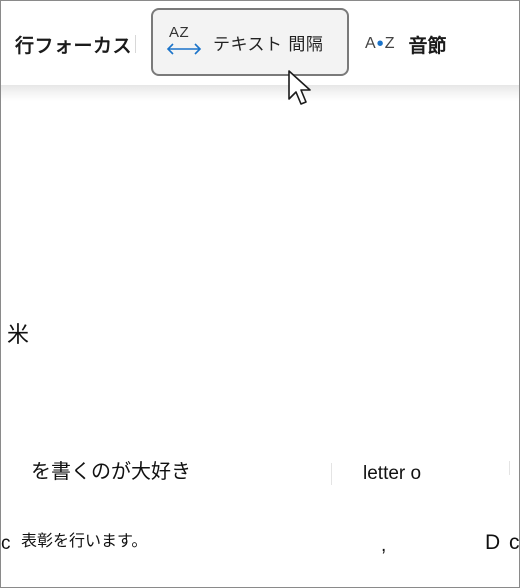 The height and width of the screenshot is (588, 520). I want to click on text-spacing-icon-letters: AZ, so click(179, 32).